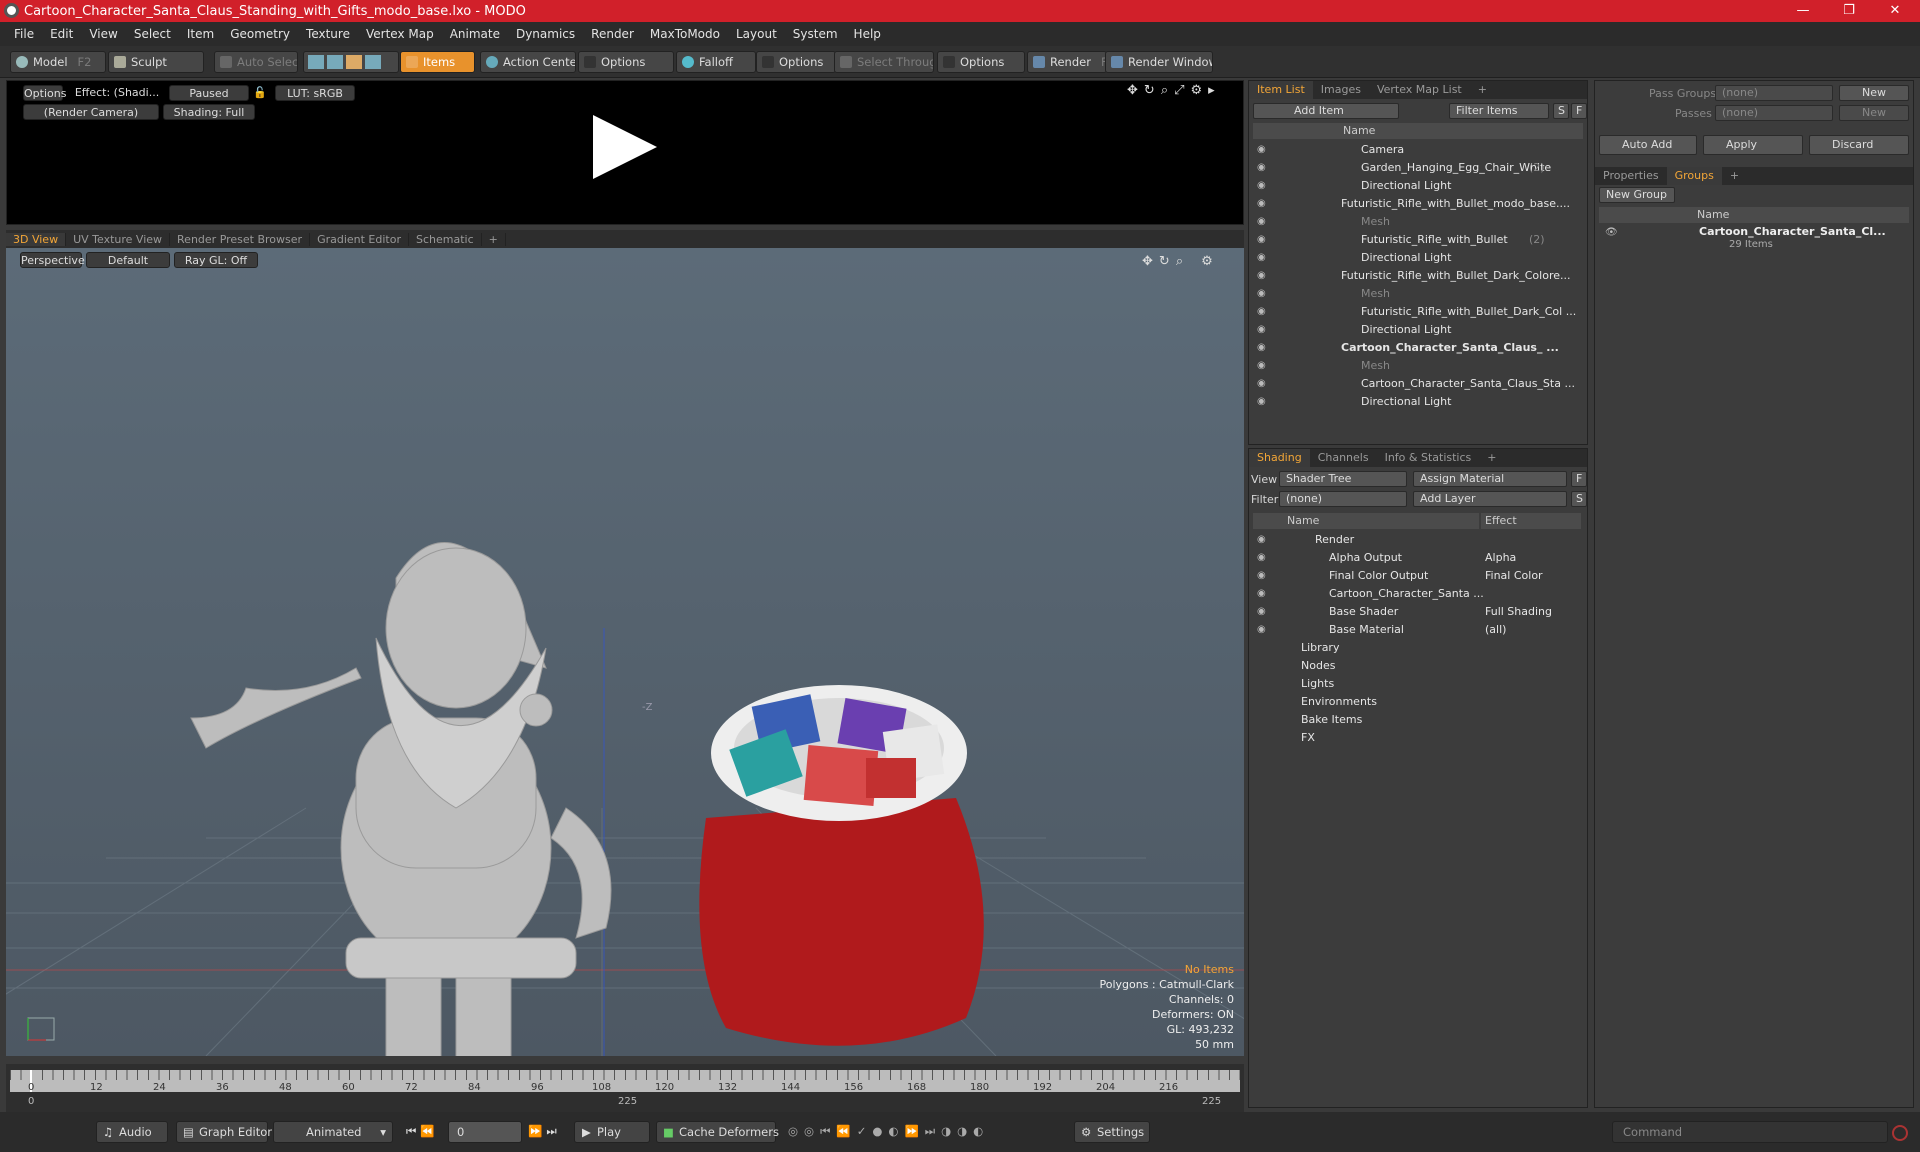 This screenshot has width=1920, height=1152. I want to click on tab-vertex-map-list: Vertex Map List, so click(1419, 90).